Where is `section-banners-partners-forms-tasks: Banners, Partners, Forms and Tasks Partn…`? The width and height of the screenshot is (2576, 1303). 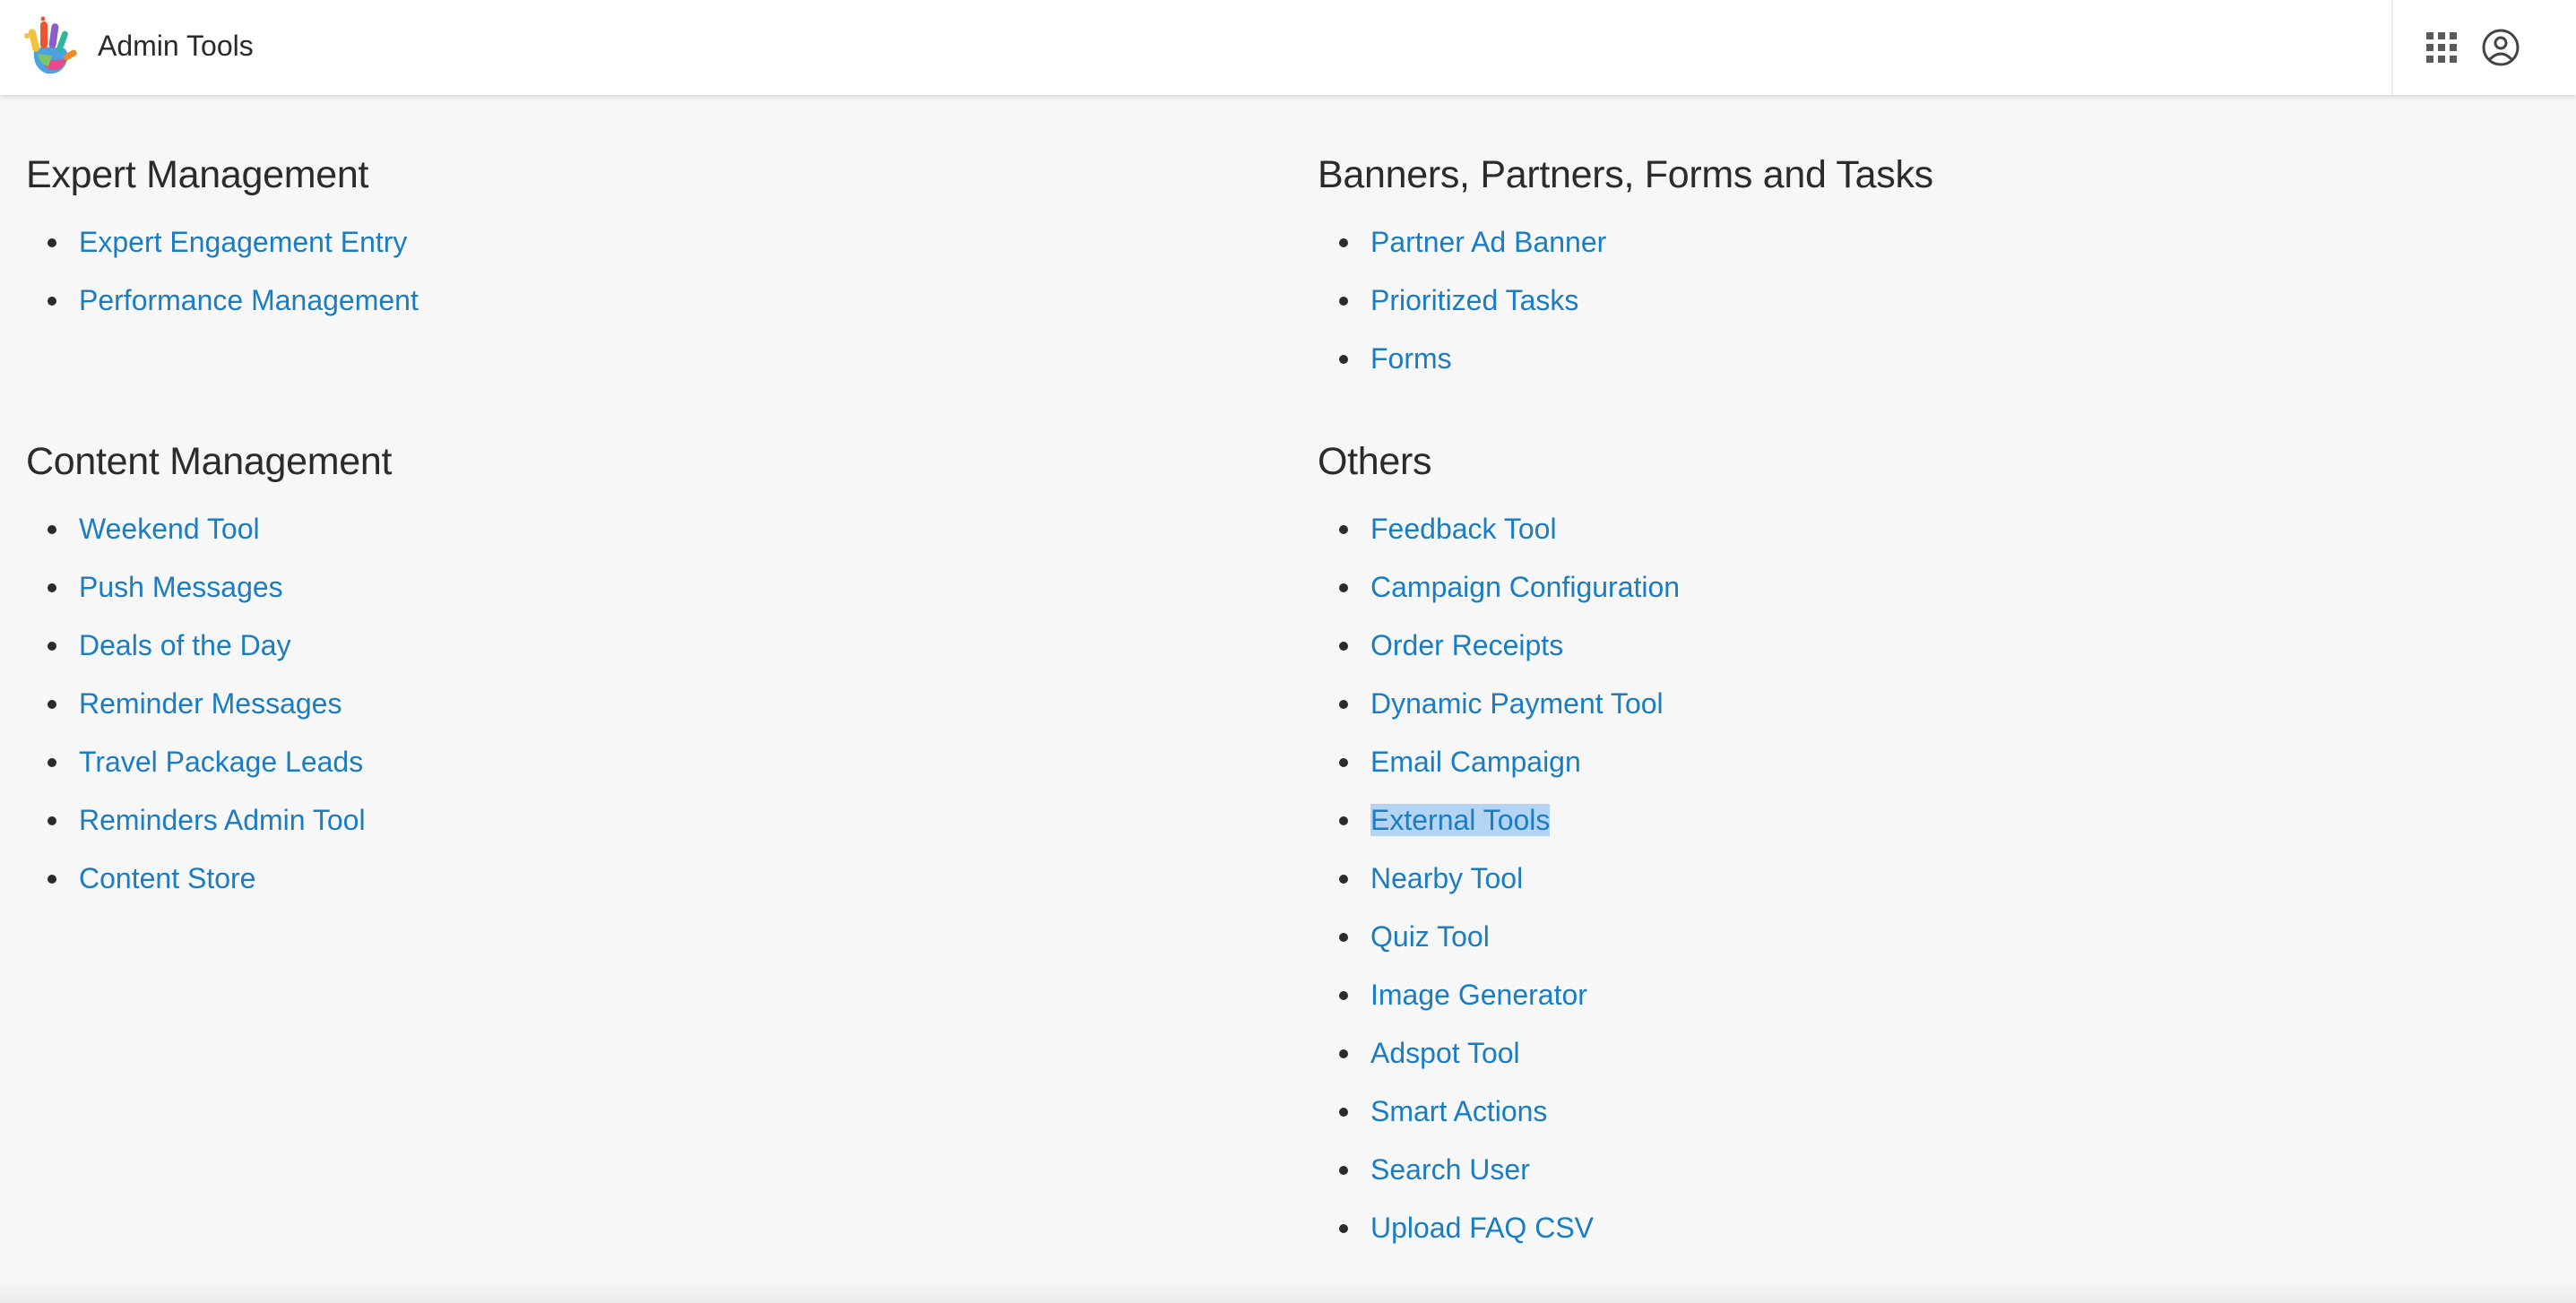
section-banners-partners-forms-tasks: Banners, Partners, Forms and Tasks Partn… is located at coordinates (1625, 271).